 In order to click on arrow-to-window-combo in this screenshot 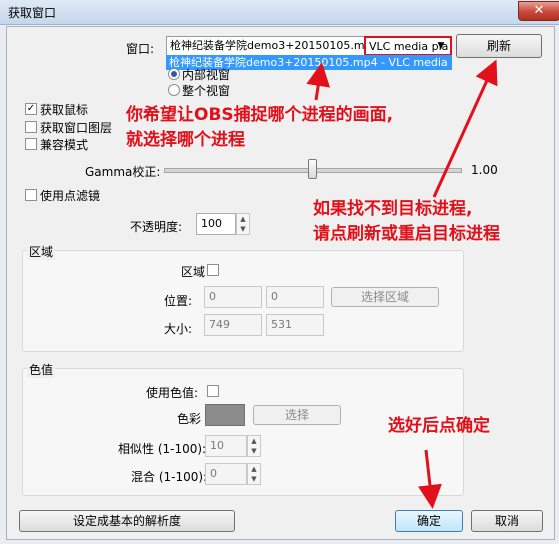, I will do `click(318, 81)`.